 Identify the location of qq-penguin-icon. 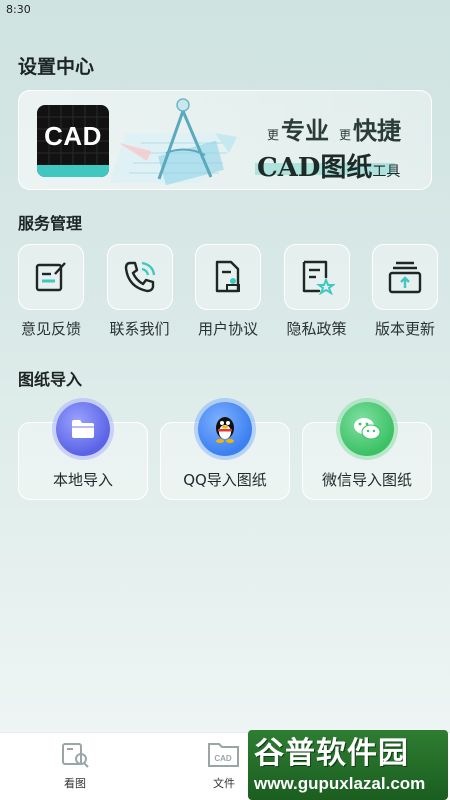
(225, 429).